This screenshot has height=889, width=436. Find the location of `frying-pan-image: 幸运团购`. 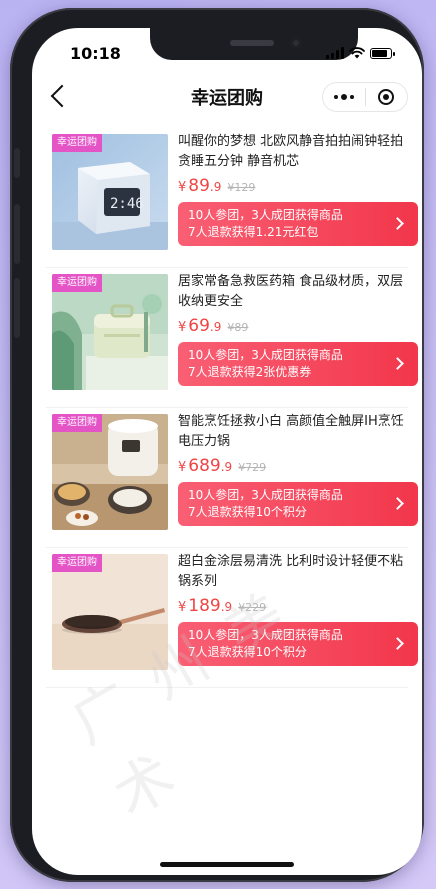

frying-pan-image: 幸运团购 is located at coordinates (110, 612).